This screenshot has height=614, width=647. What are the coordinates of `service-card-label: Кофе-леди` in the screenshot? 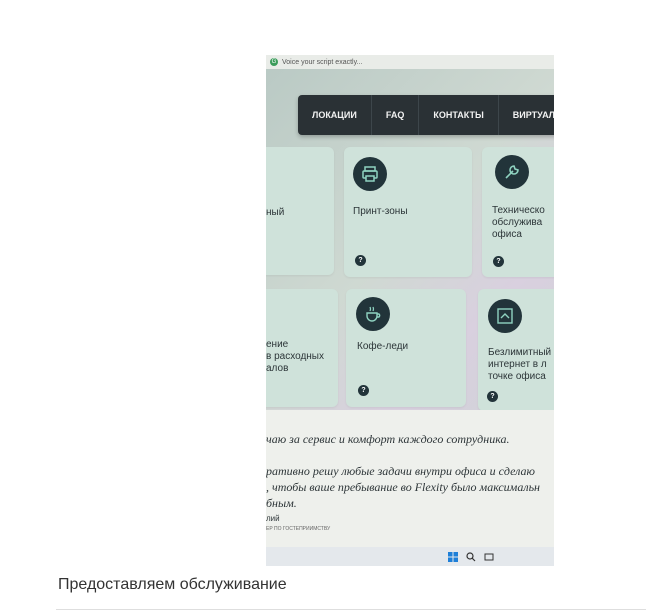 It's located at (383, 346).